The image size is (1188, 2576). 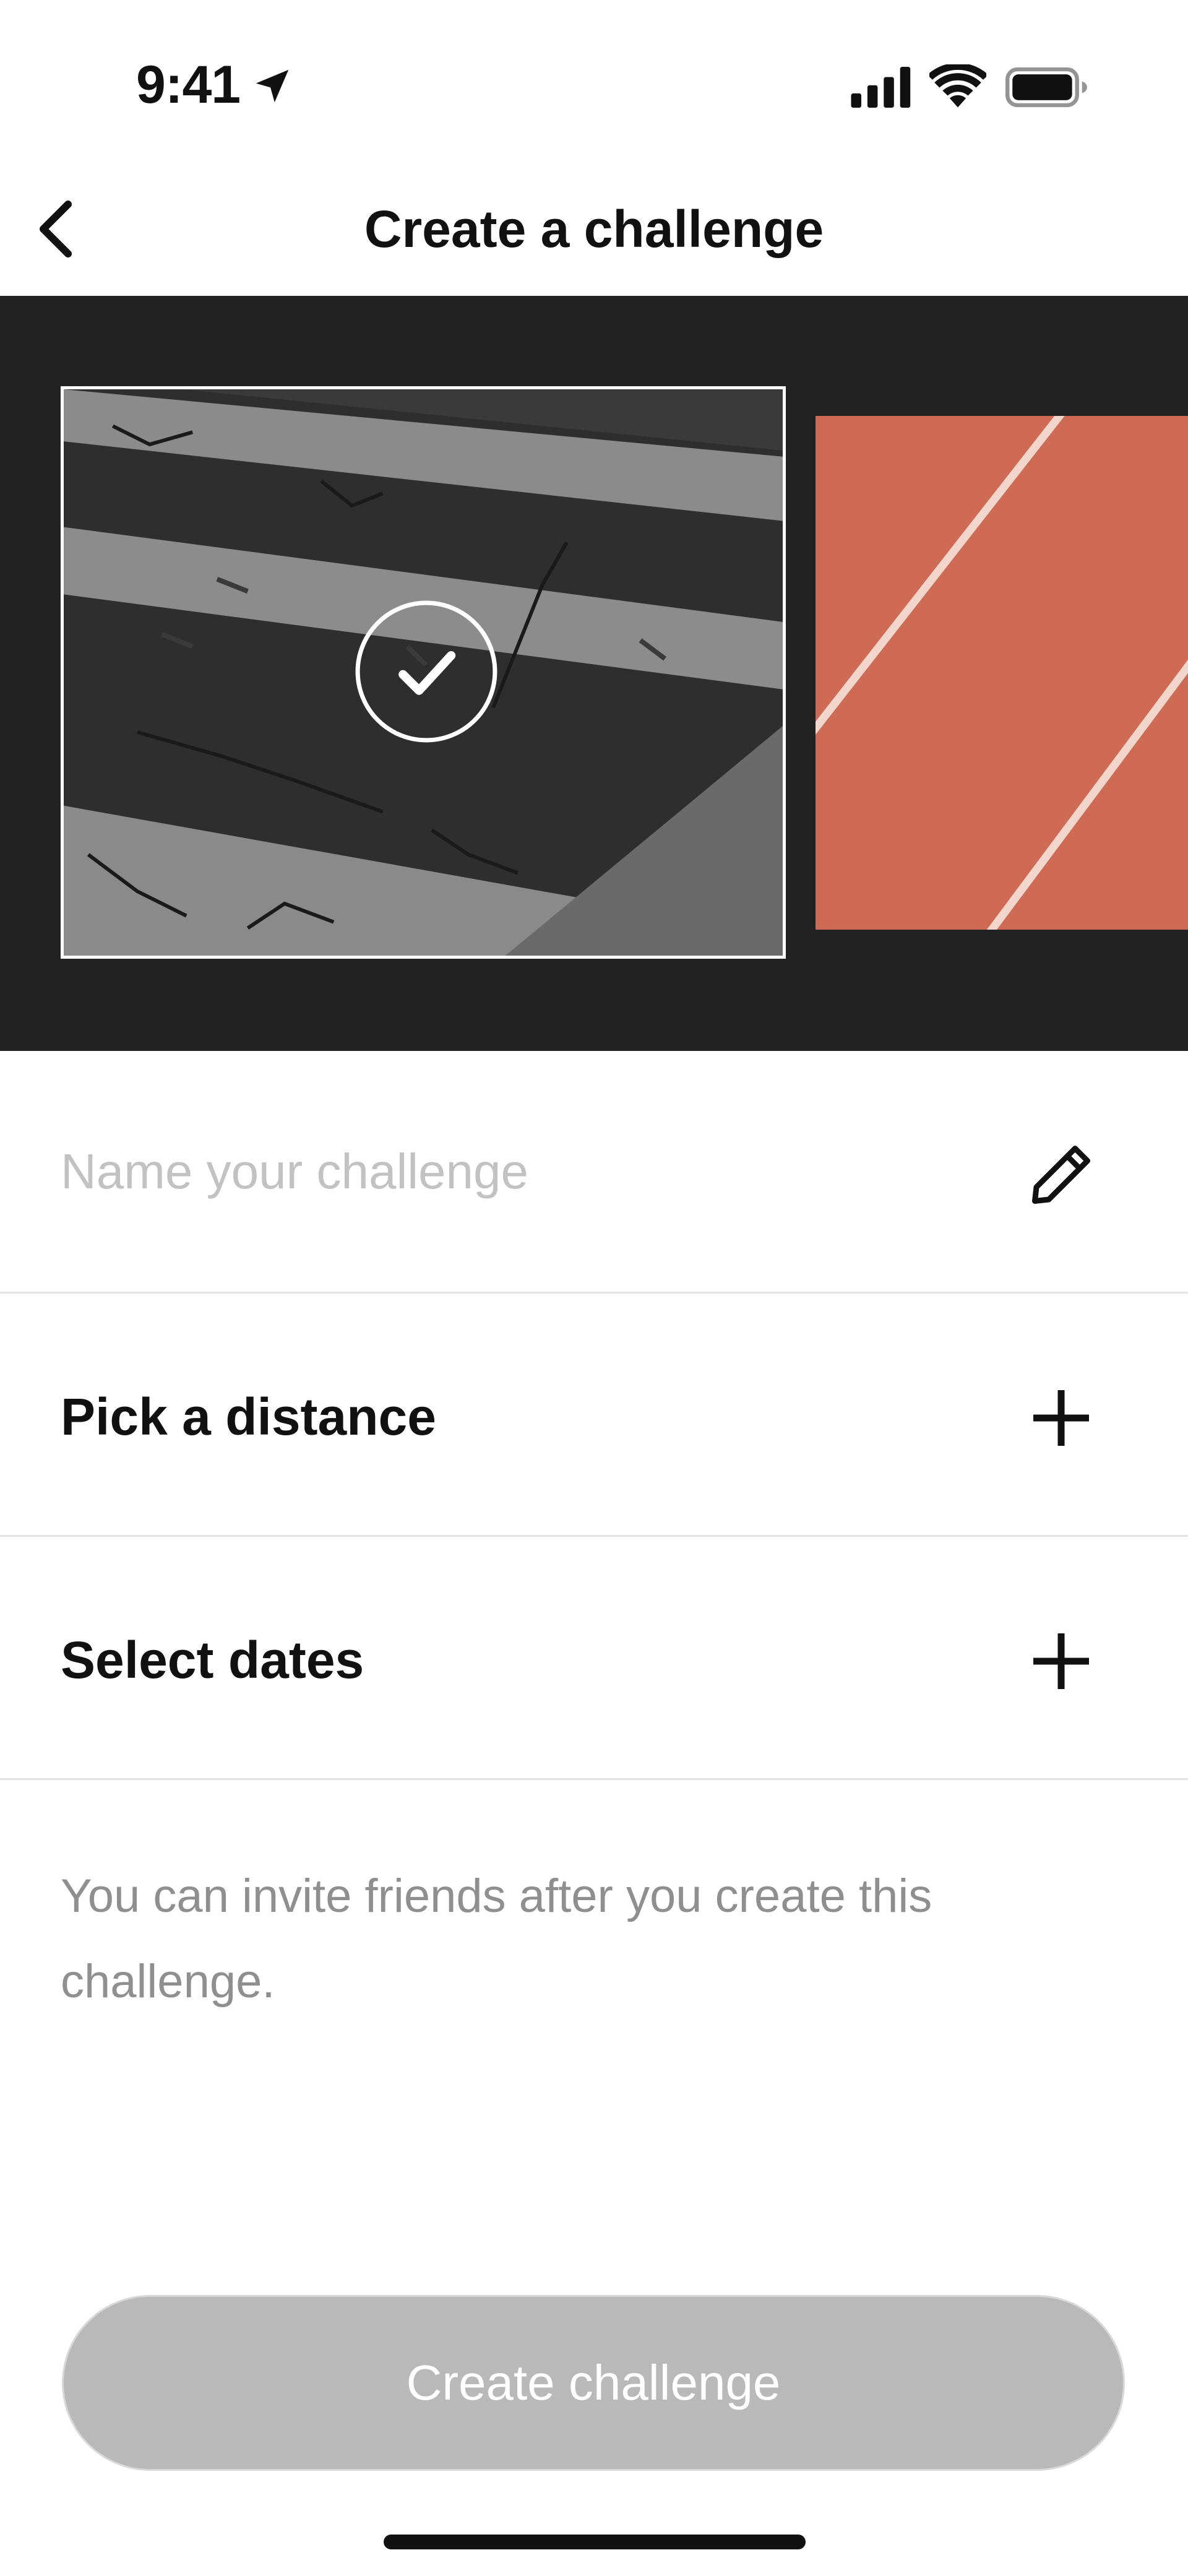 I want to click on status-time: 9:41, so click(x=189, y=85).